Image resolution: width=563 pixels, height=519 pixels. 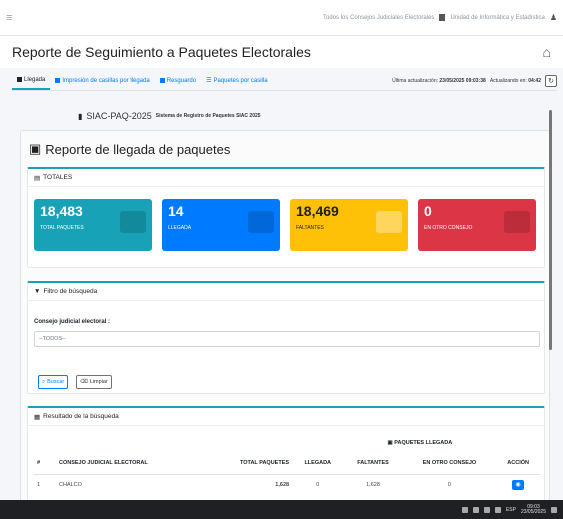 I want to click on totales-label: TOTALES, so click(x=58, y=177).